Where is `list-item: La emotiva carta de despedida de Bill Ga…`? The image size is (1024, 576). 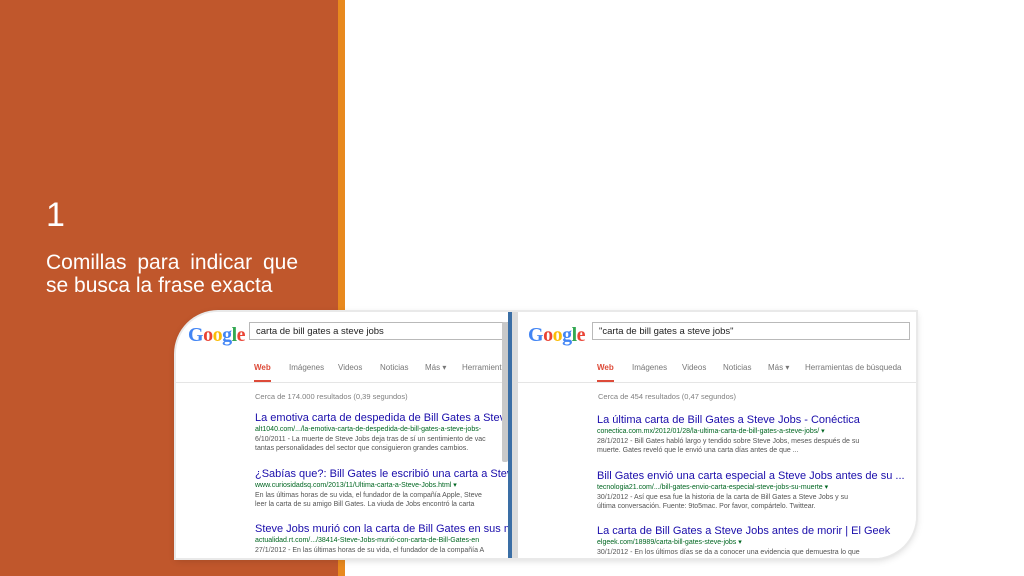
list-item: La emotiva carta de despedida de Bill Ga… is located at coordinates (381, 432).